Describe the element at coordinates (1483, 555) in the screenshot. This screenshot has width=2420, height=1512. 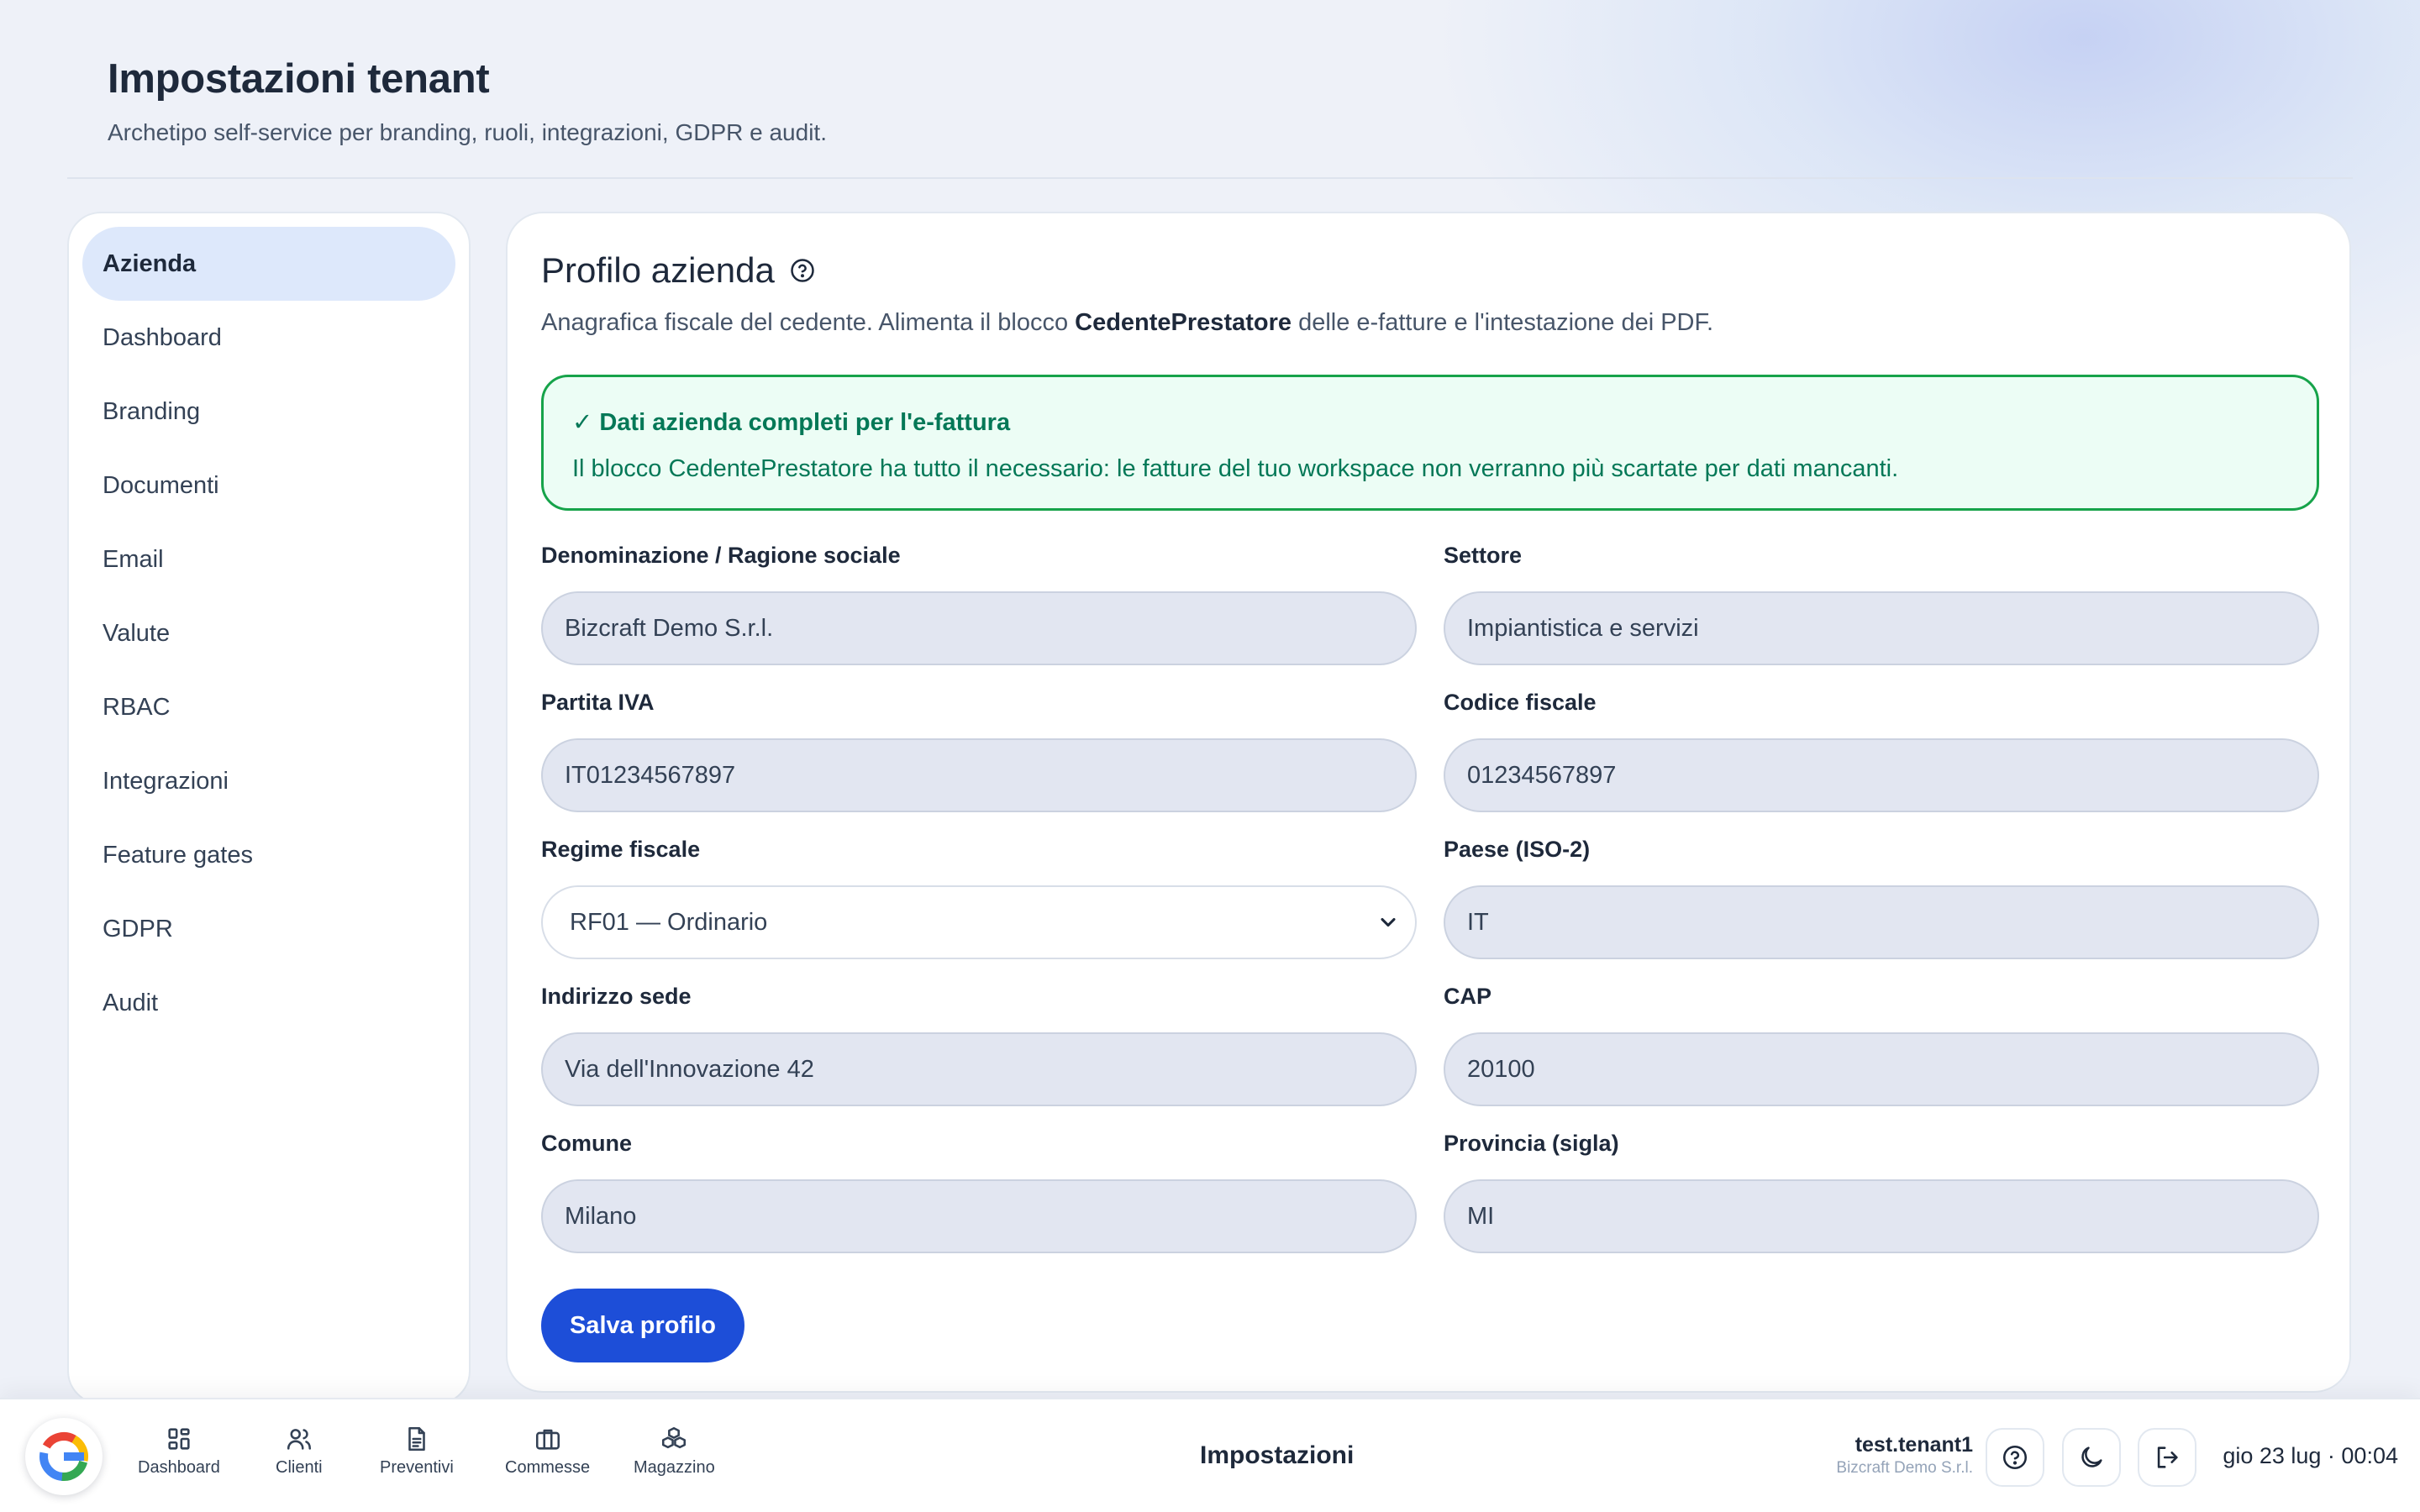
I see `field-label: Settore` at that location.